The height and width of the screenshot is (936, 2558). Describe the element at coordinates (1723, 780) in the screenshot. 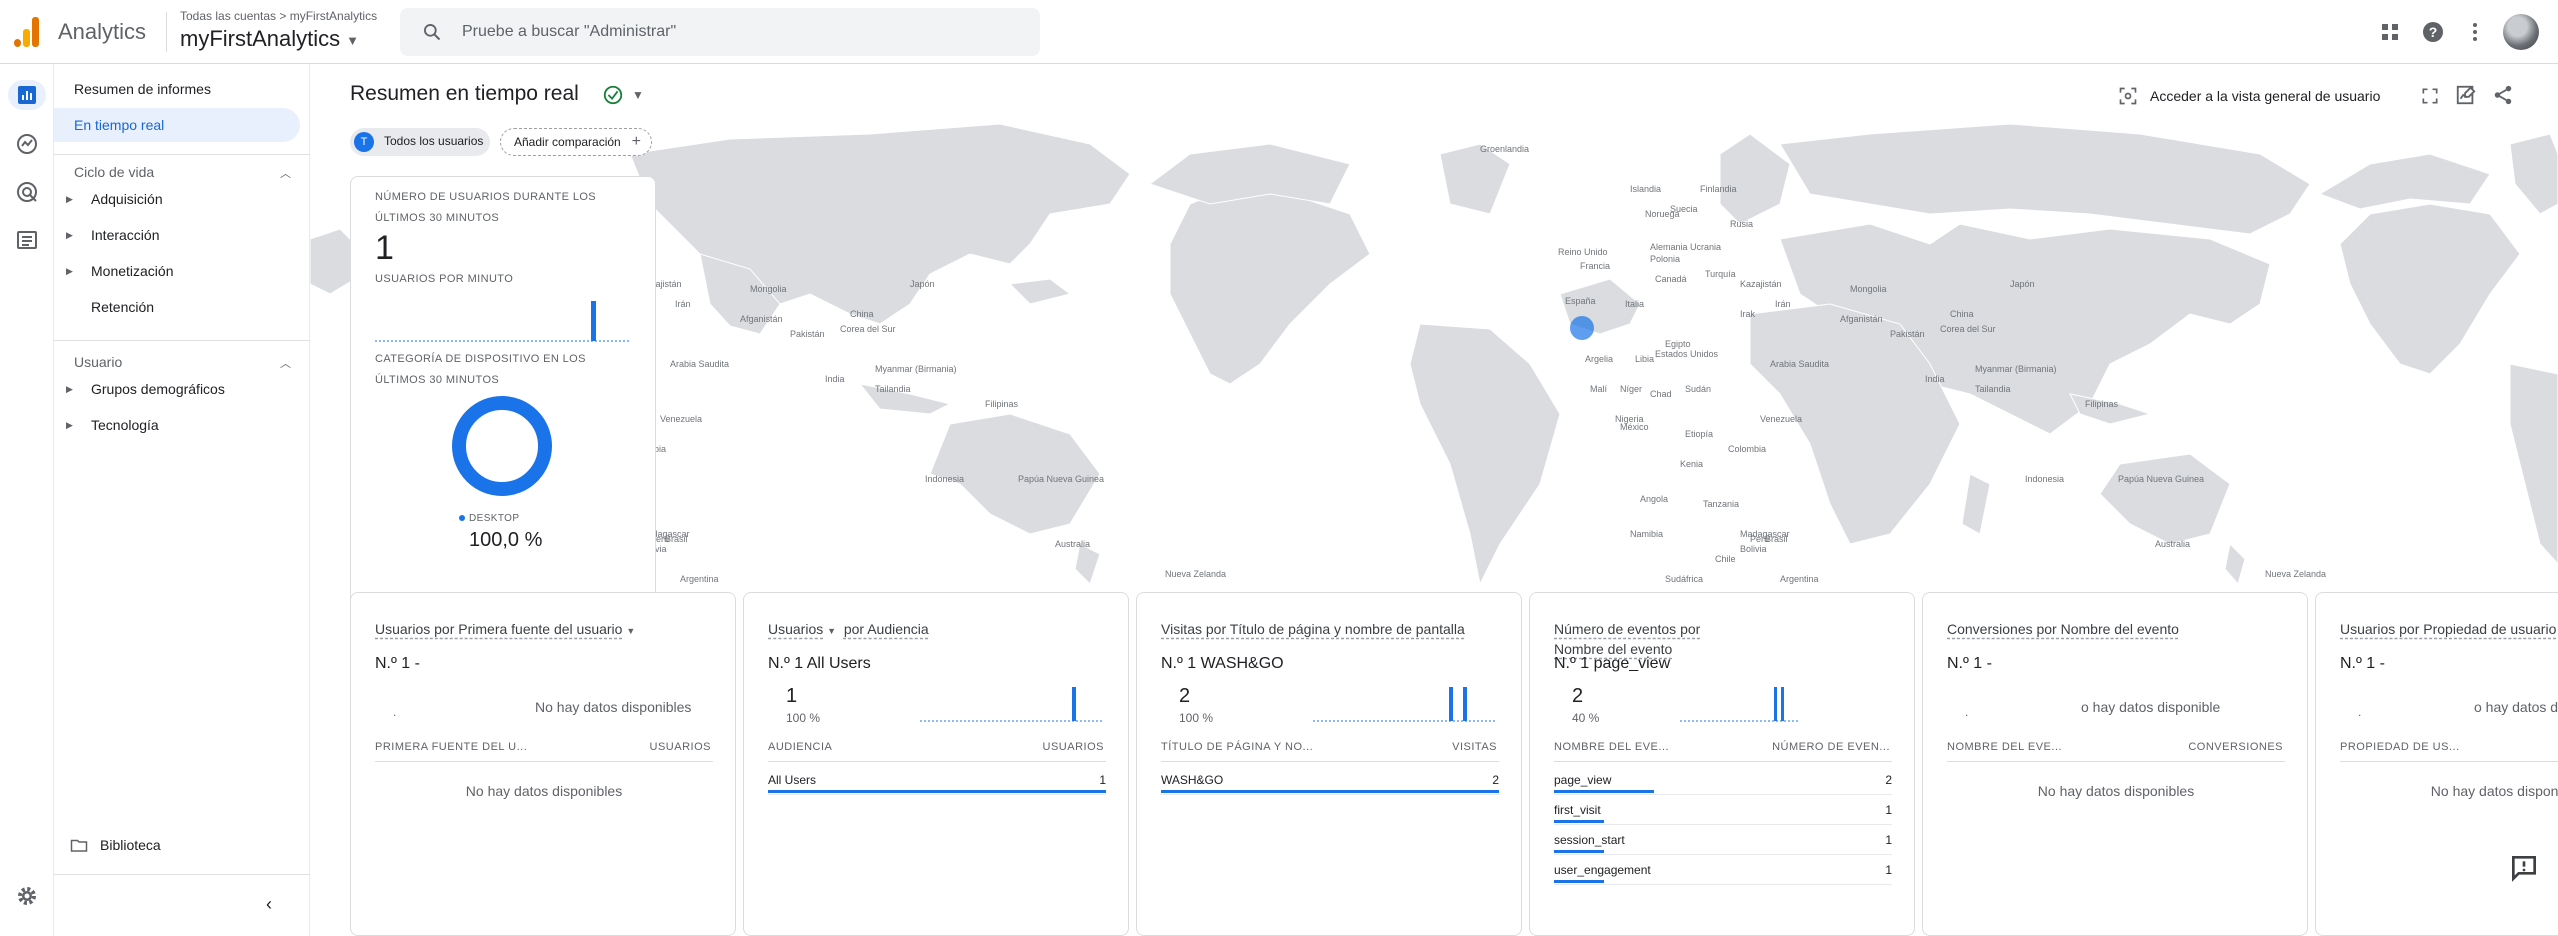

I see `table-row: page_view 2` at that location.